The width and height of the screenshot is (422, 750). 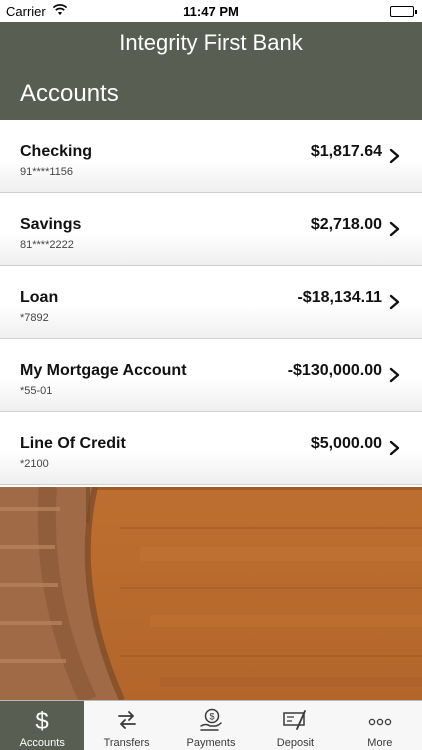 I want to click on tab-deposit: Deposit, so click(x=295, y=725).